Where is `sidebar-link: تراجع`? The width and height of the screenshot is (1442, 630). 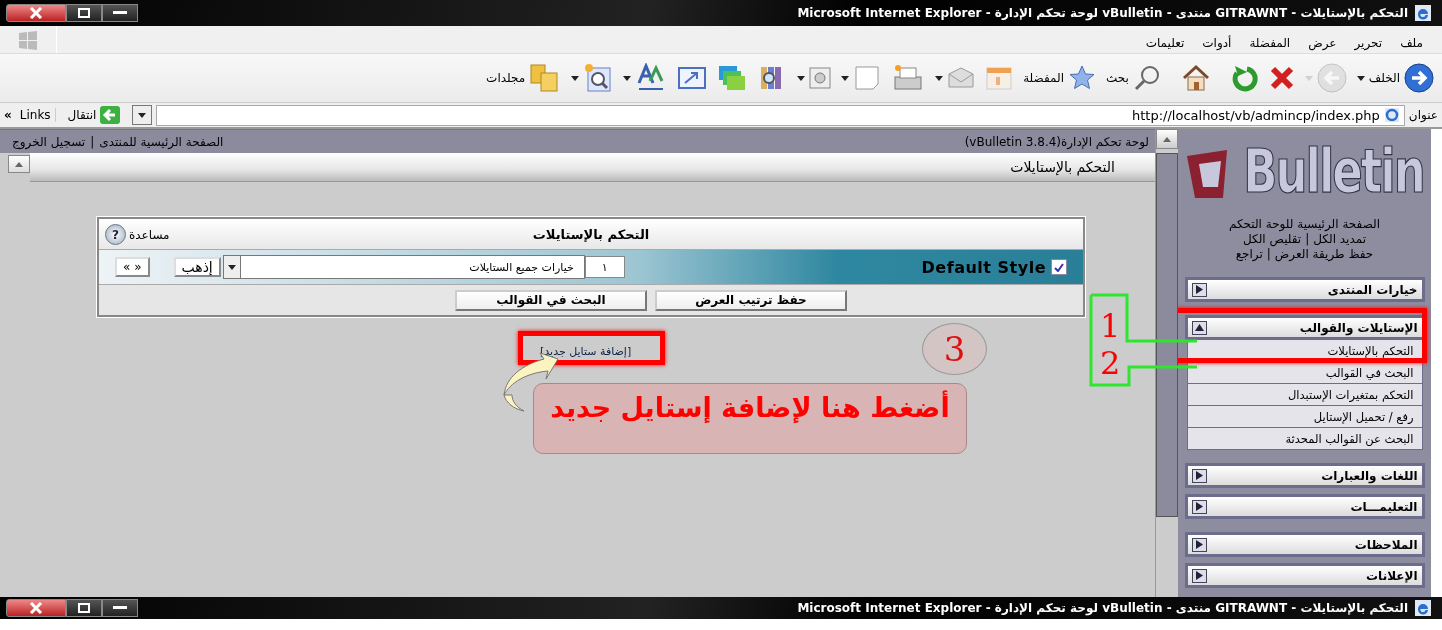 sidebar-link: تراجع is located at coordinates (1249, 254).